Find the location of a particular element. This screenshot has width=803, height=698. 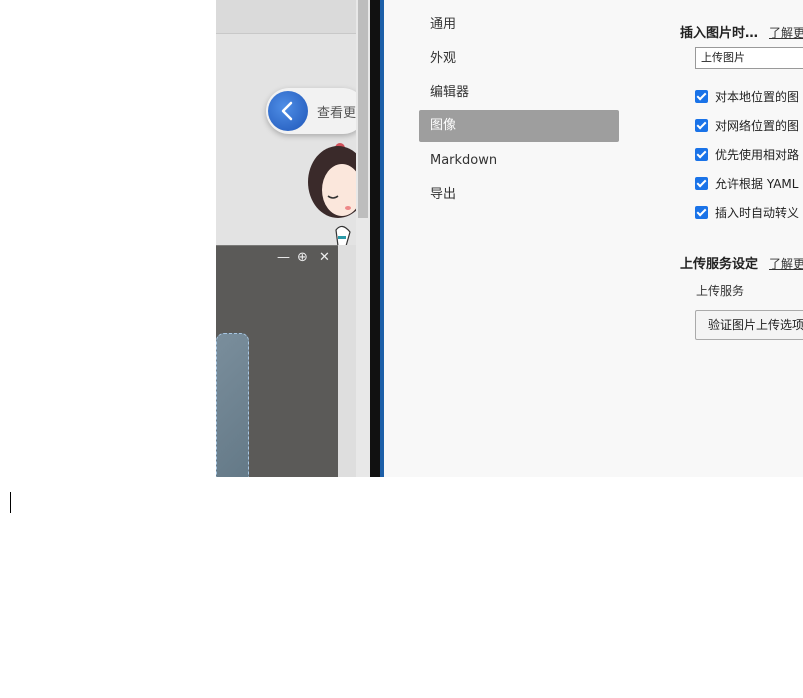

background-app-edge is located at coordinates (347, 361).